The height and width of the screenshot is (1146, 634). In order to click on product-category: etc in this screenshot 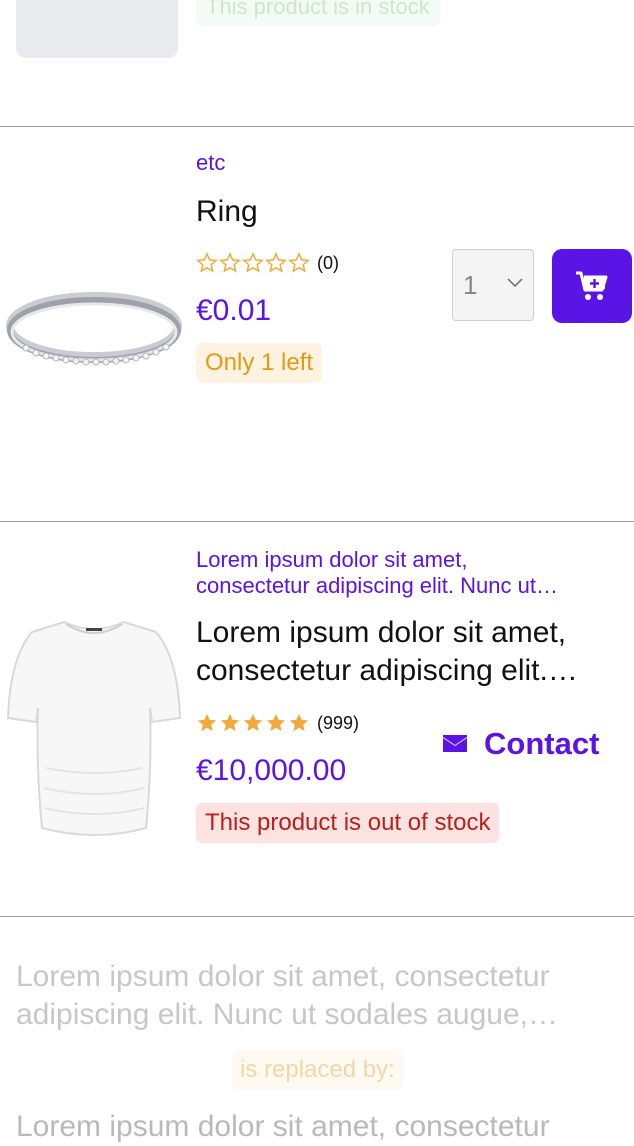, I will do `click(210, 163)`.